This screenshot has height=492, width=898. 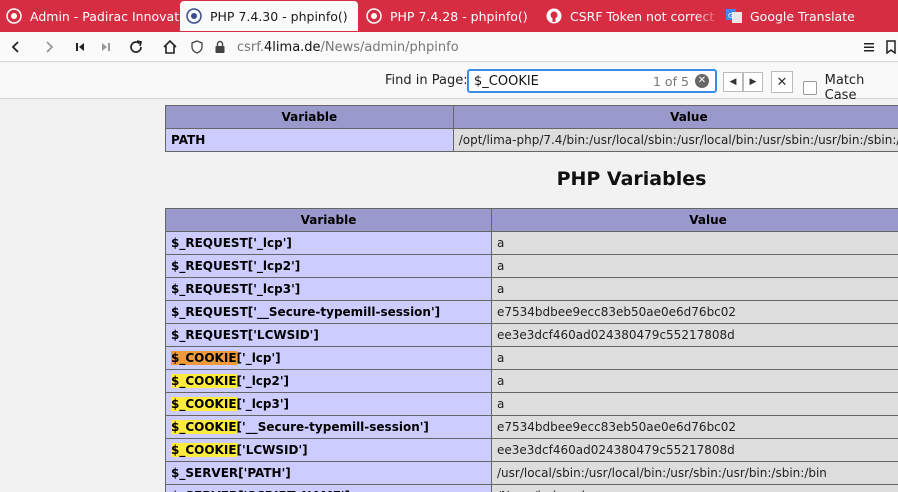 I want to click on tab-php-7-4-30: PHP 7.4.30 - phpinfo(), so click(x=269, y=16).